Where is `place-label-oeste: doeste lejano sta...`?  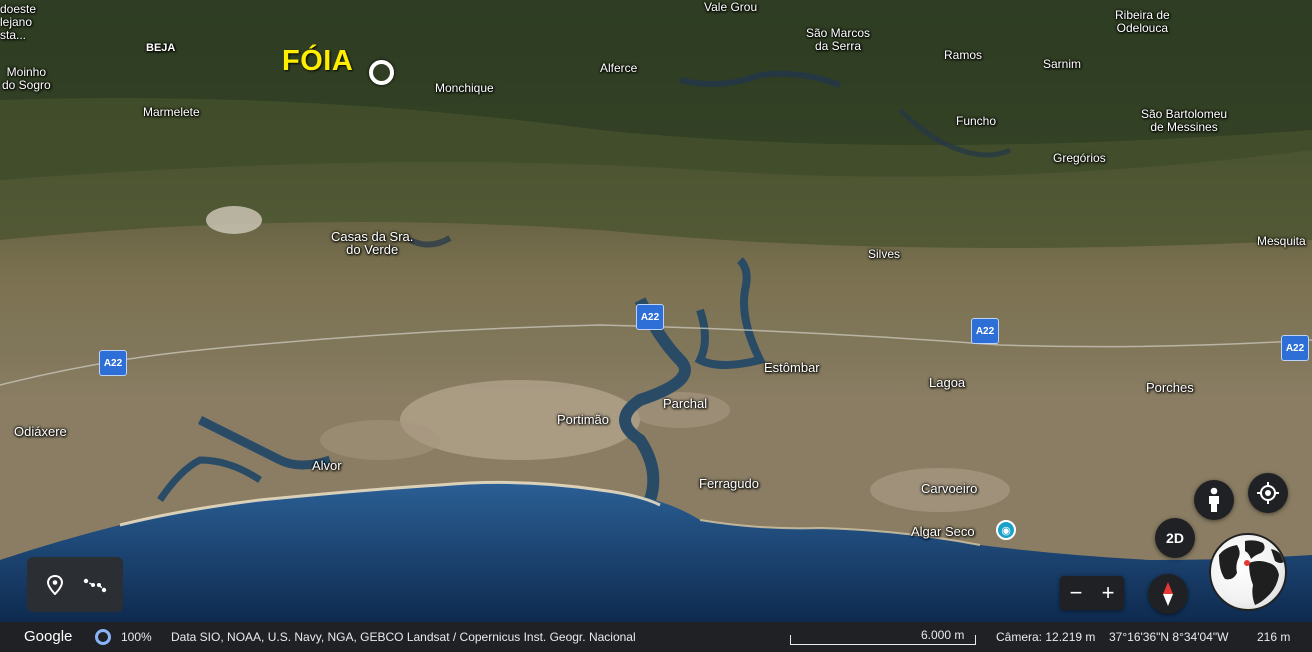
place-label-oeste: doeste lejano sta... is located at coordinates (18, 22).